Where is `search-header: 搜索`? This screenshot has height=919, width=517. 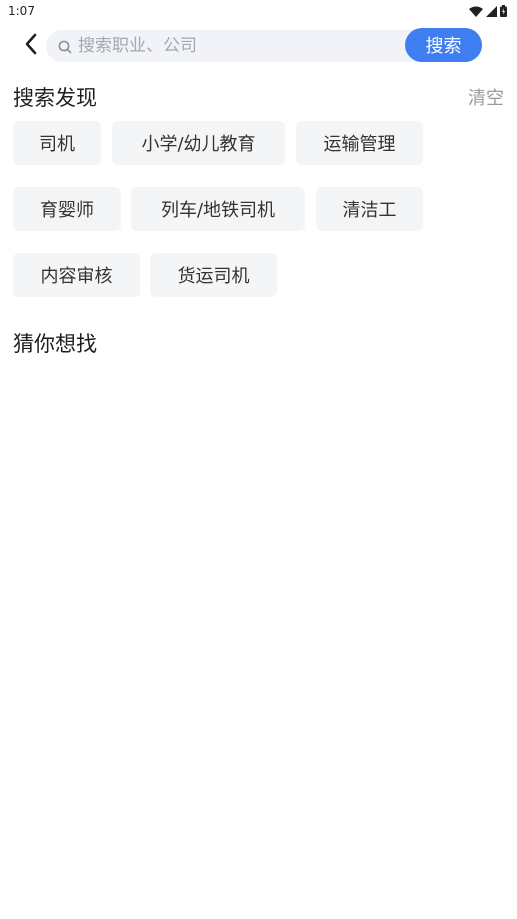
search-header: 搜索 is located at coordinates (258, 46).